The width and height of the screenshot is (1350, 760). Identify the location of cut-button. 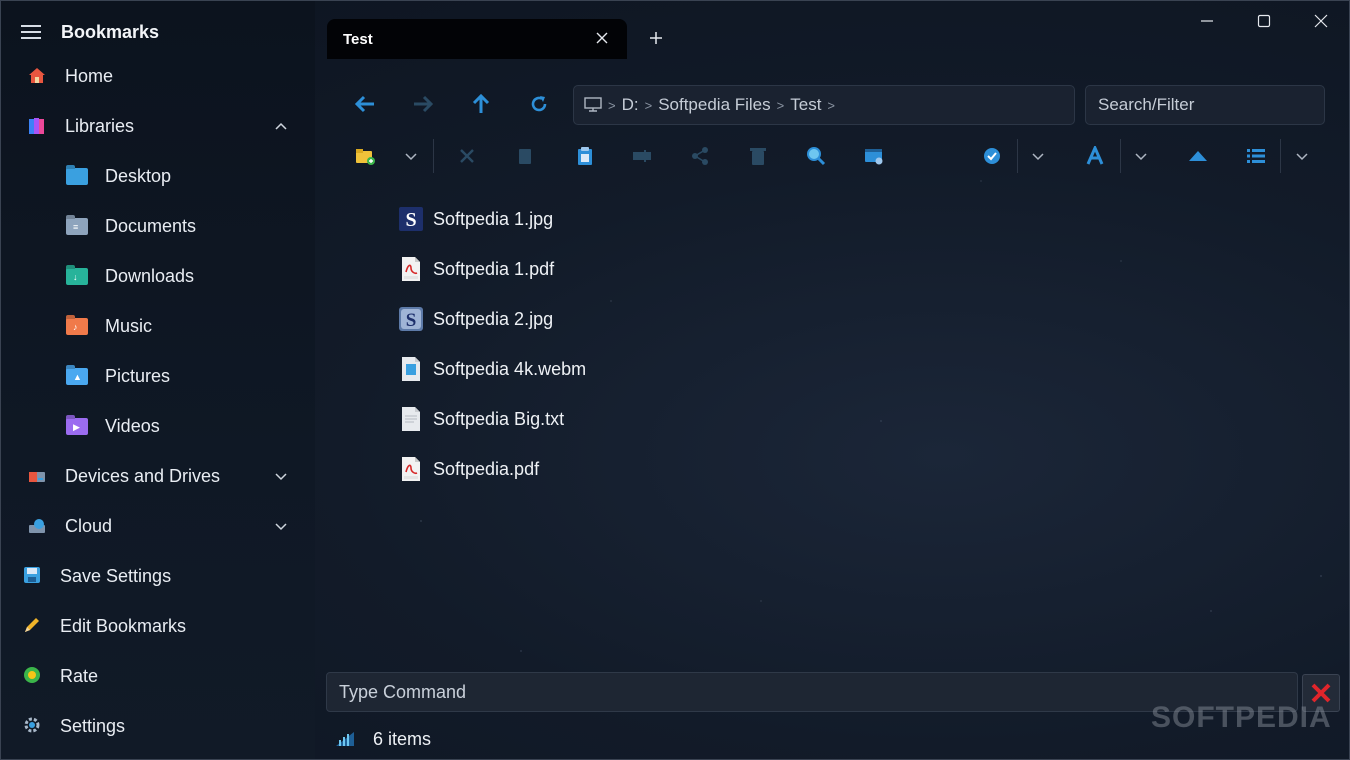
(467, 156).